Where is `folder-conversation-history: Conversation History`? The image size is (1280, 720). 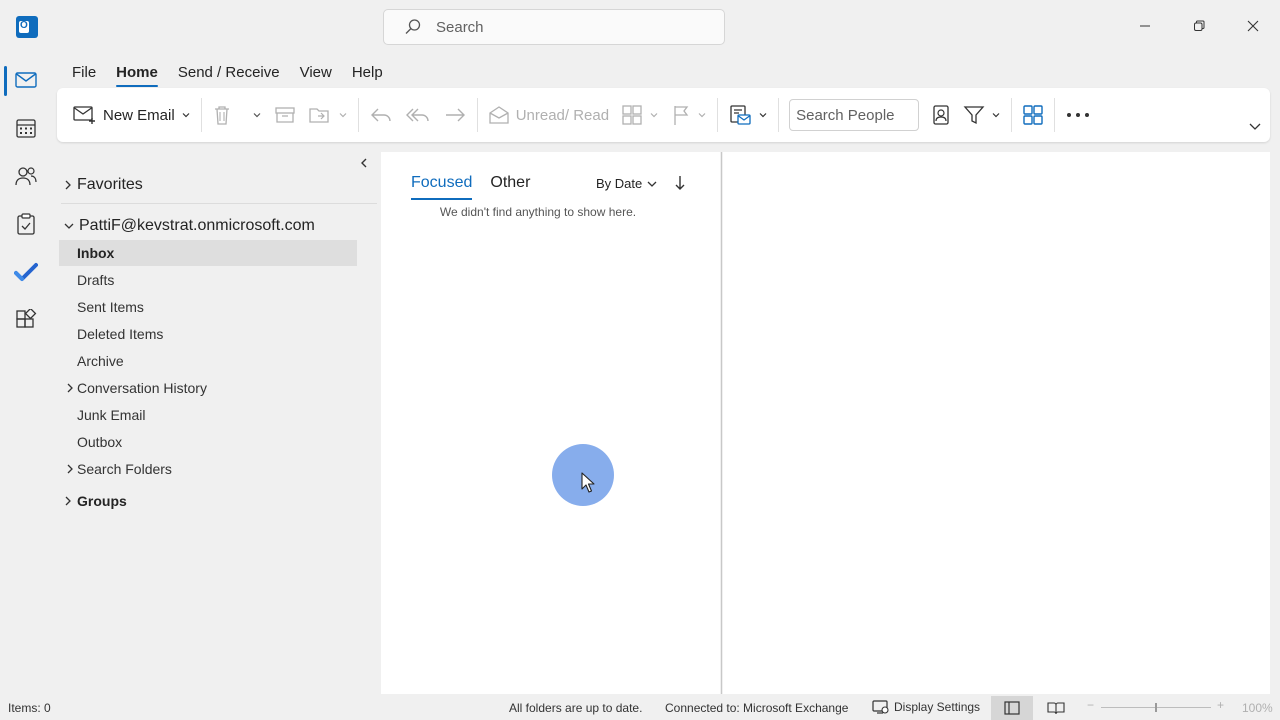 folder-conversation-history: Conversation History is located at coordinates (208, 388).